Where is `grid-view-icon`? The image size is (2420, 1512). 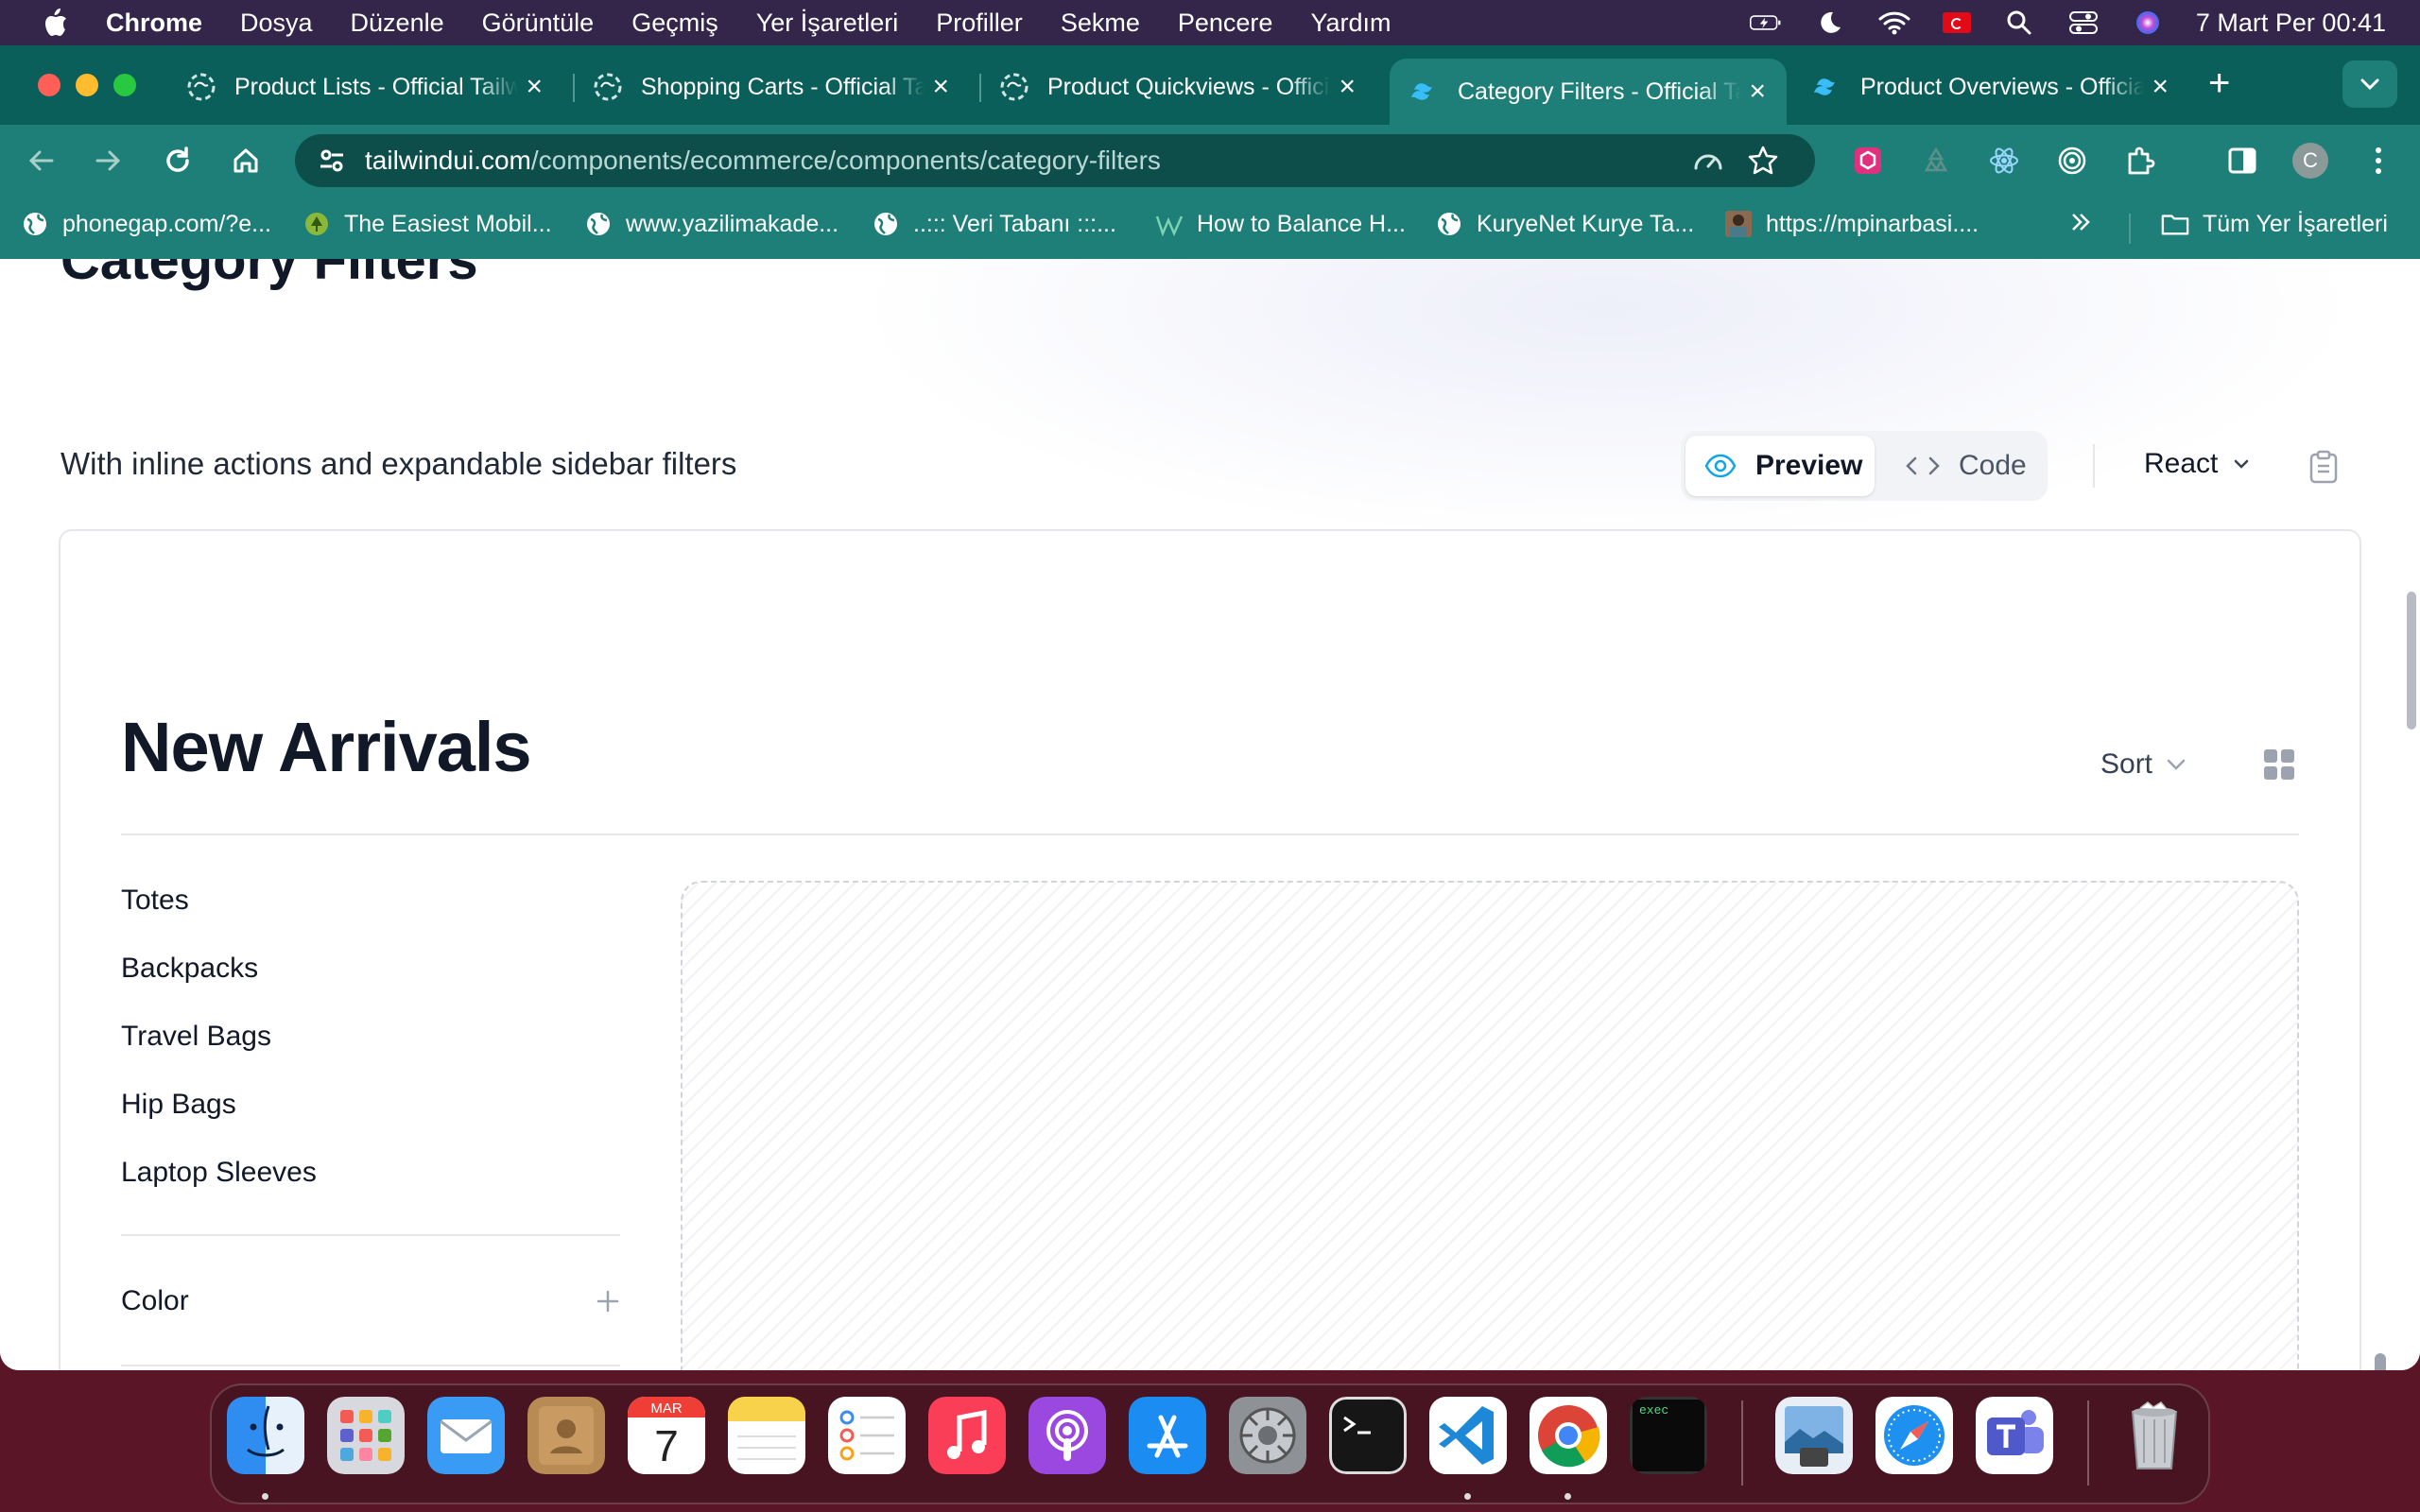 grid-view-icon is located at coordinates (2279, 764).